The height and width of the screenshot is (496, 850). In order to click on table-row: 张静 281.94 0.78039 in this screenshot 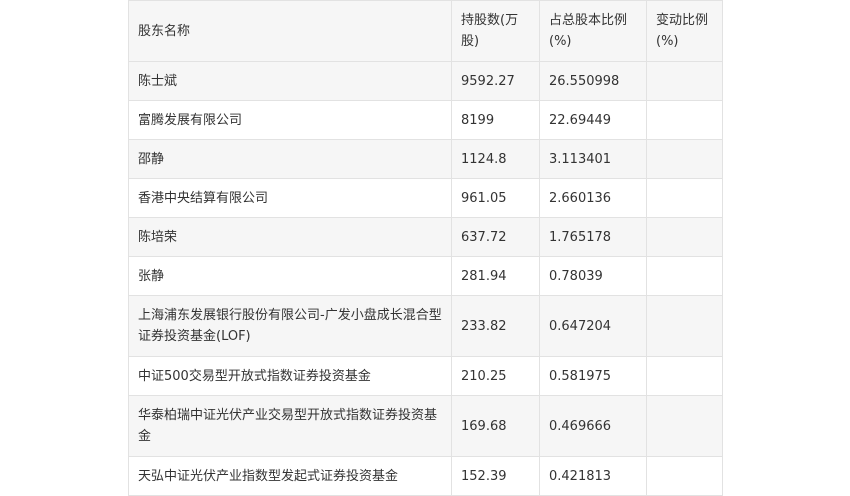, I will do `click(425, 276)`.